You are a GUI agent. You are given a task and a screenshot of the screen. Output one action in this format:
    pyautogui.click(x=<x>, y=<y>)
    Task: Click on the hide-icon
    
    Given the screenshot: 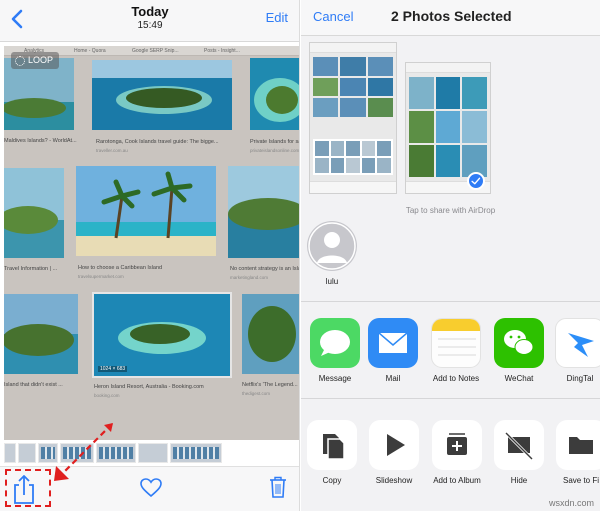 What is the action you would take?
    pyautogui.click(x=519, y=445)
    